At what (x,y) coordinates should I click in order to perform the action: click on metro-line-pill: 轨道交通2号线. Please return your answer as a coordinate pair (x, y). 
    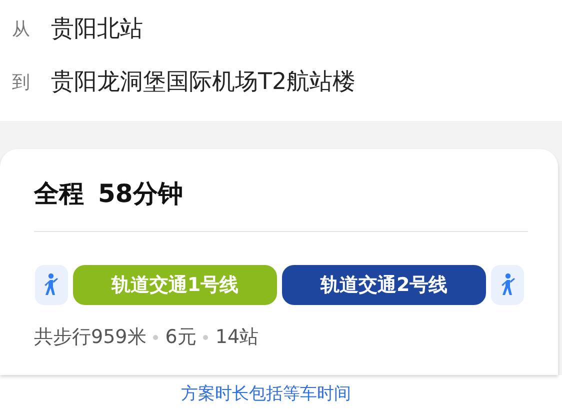
    Looking at the image, I should click on (384, 285).